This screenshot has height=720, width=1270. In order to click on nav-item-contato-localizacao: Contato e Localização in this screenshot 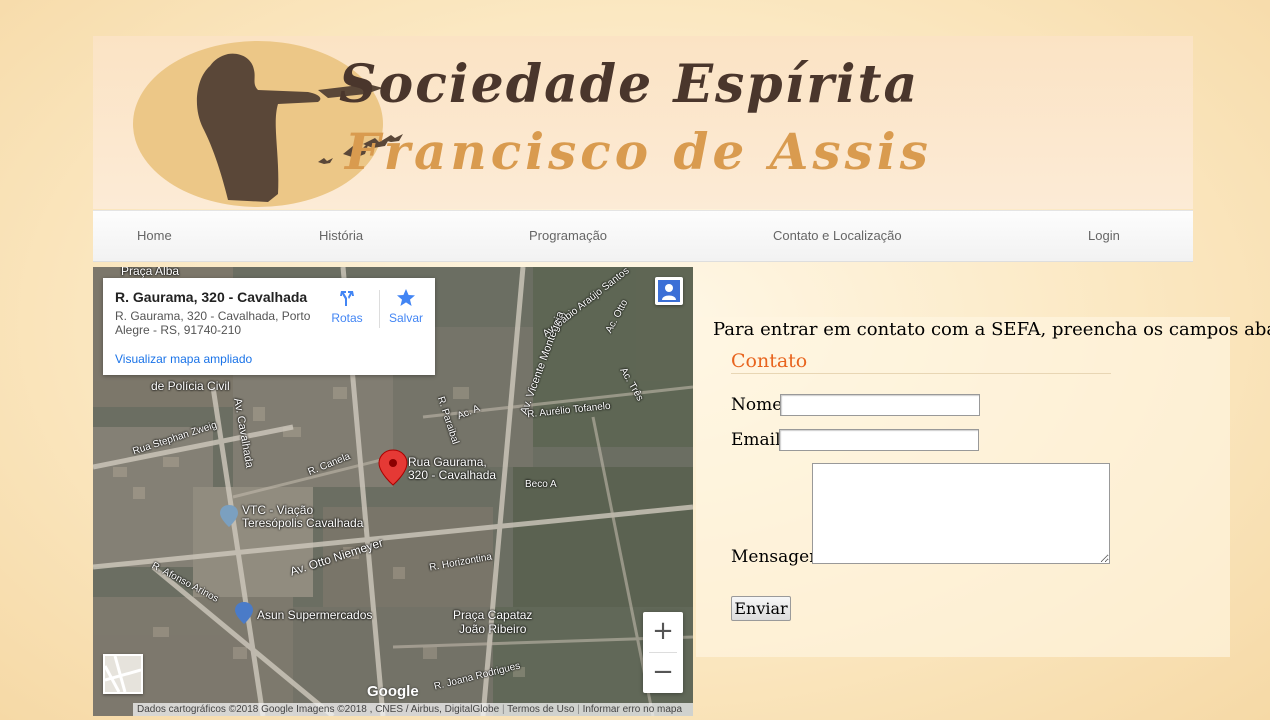, I will do `click(837, 235)`.